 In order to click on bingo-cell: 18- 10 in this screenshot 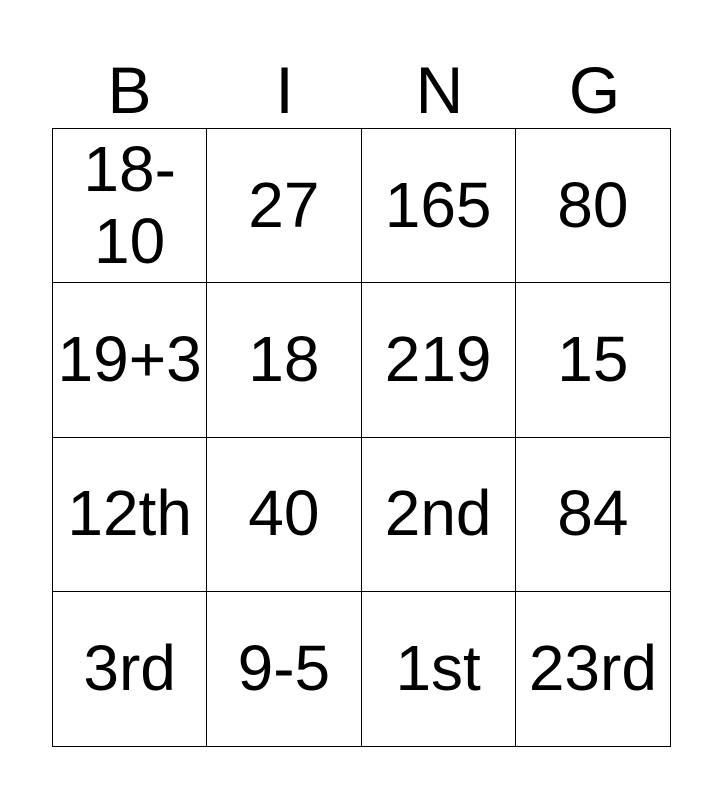, I will do `click(130, 206)`.